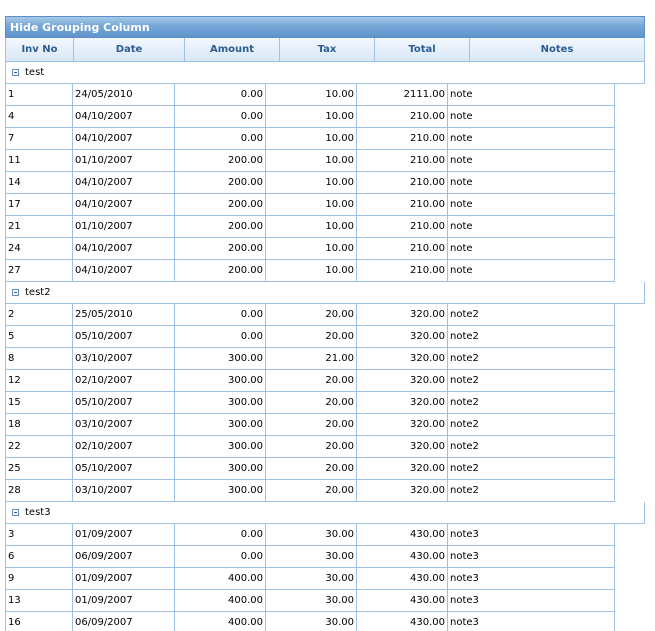 The image size is (655, 631). What do you see at coordinates (325, 513) in the screenshot?
I see `group-header: test3` at bounding box center [325, 513].